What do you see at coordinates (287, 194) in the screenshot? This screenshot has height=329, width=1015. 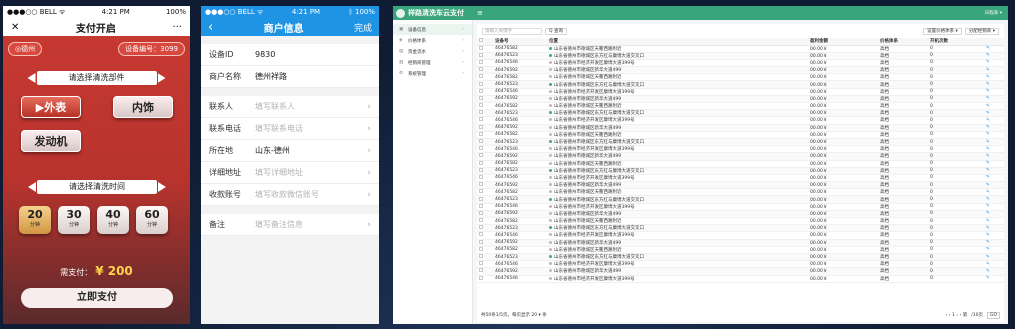 I see `account-input: 填写收款微信账号` at bounding box center [287, 194].